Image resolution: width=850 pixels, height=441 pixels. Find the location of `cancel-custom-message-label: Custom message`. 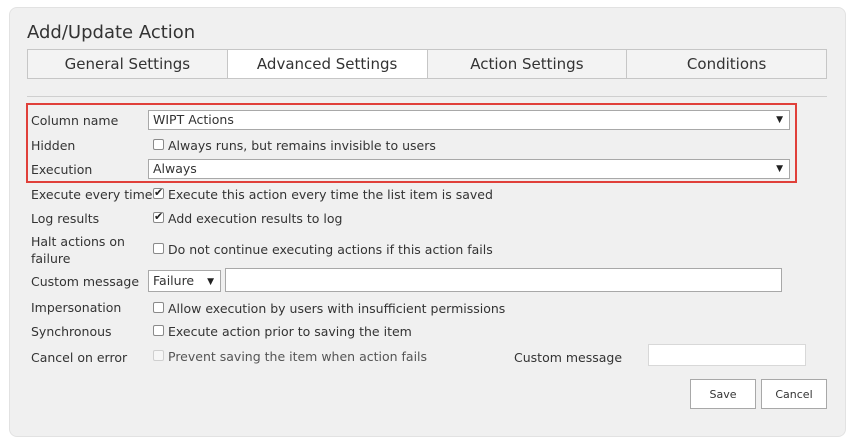

cancel-custom-message-label: Custom message is located at coordinates (568, 357).